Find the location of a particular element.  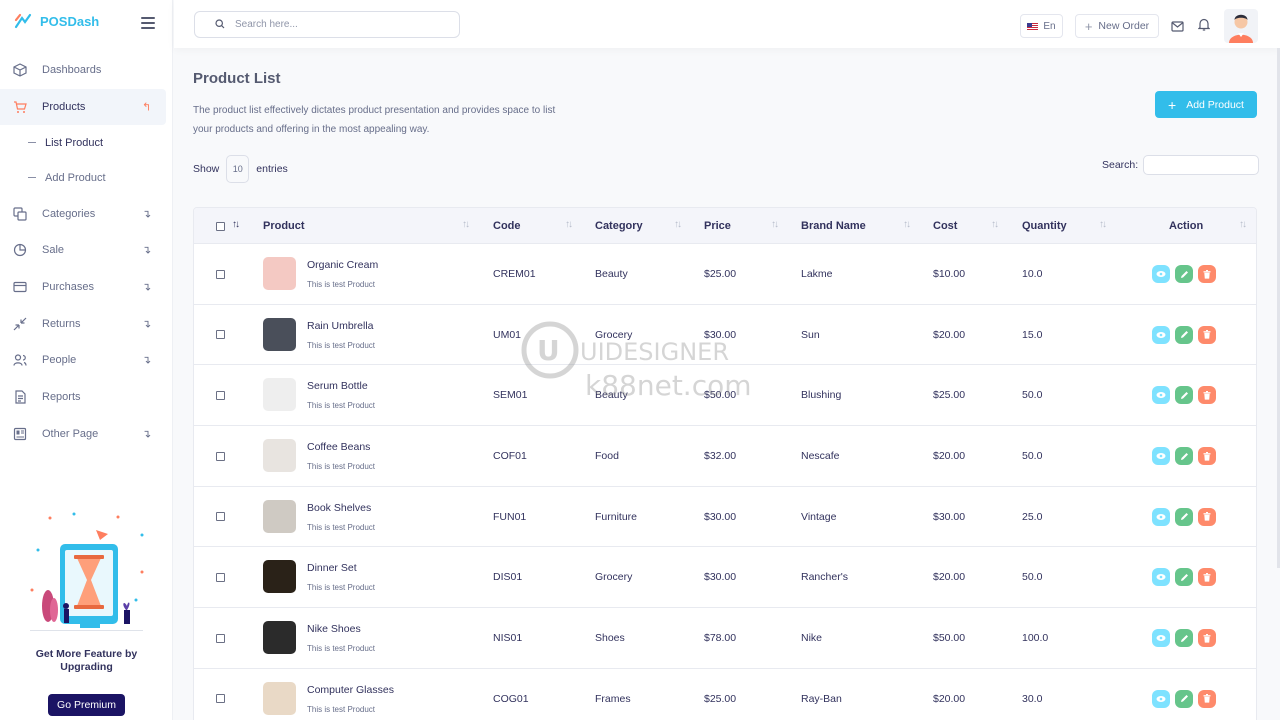

new-order-button: + New Order is located at coordinates (1117, 26).